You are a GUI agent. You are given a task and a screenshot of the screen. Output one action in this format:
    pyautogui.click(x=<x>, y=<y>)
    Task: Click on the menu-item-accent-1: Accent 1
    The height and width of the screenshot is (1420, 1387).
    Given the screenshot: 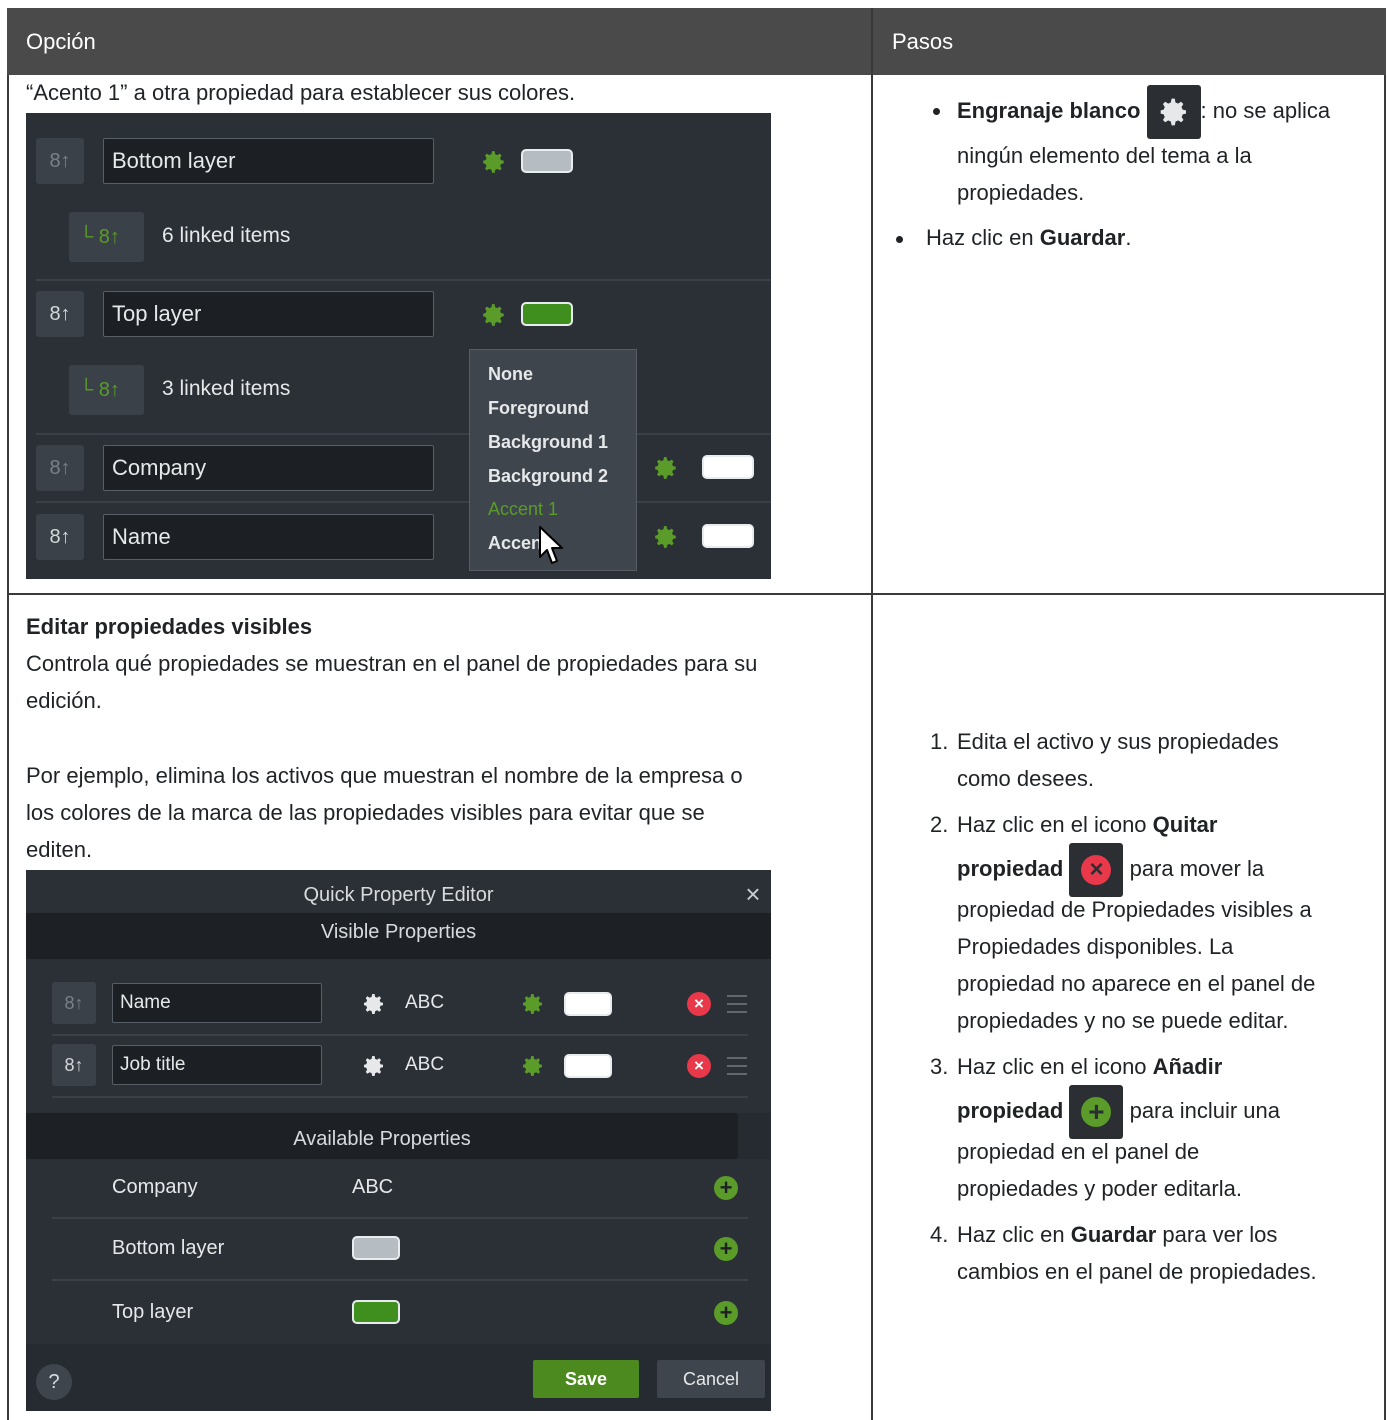 What is the action you would take?
    pyautogui.click(x=523, y=509)
    